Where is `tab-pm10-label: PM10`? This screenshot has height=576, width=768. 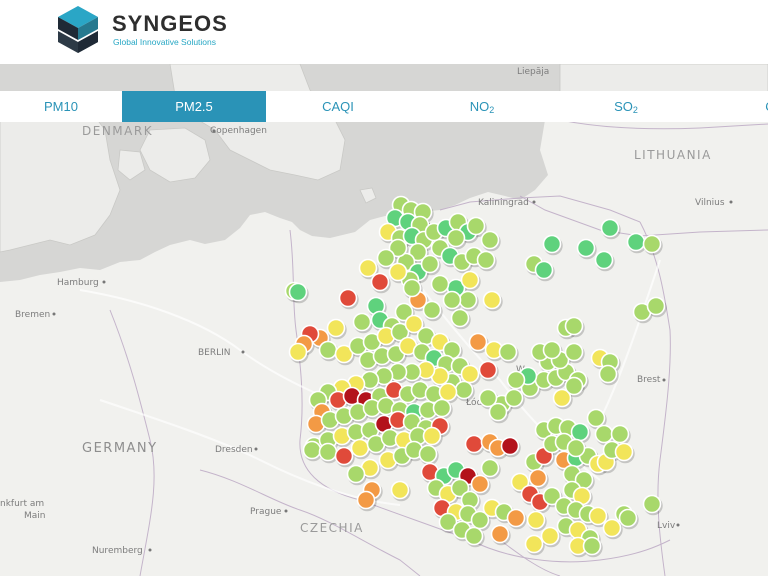 tab-pm10-label: PM10 is located at coordinates (61, 106).